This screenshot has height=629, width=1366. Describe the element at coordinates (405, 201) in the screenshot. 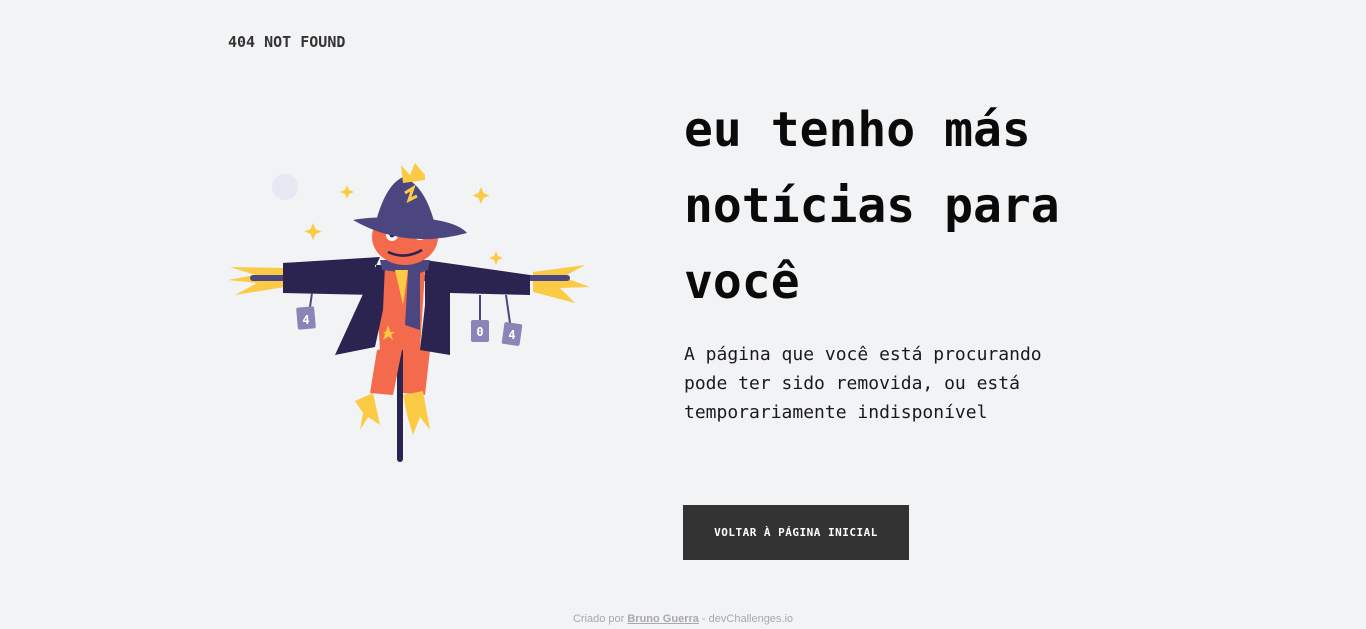

I see `hat-top` at that location.